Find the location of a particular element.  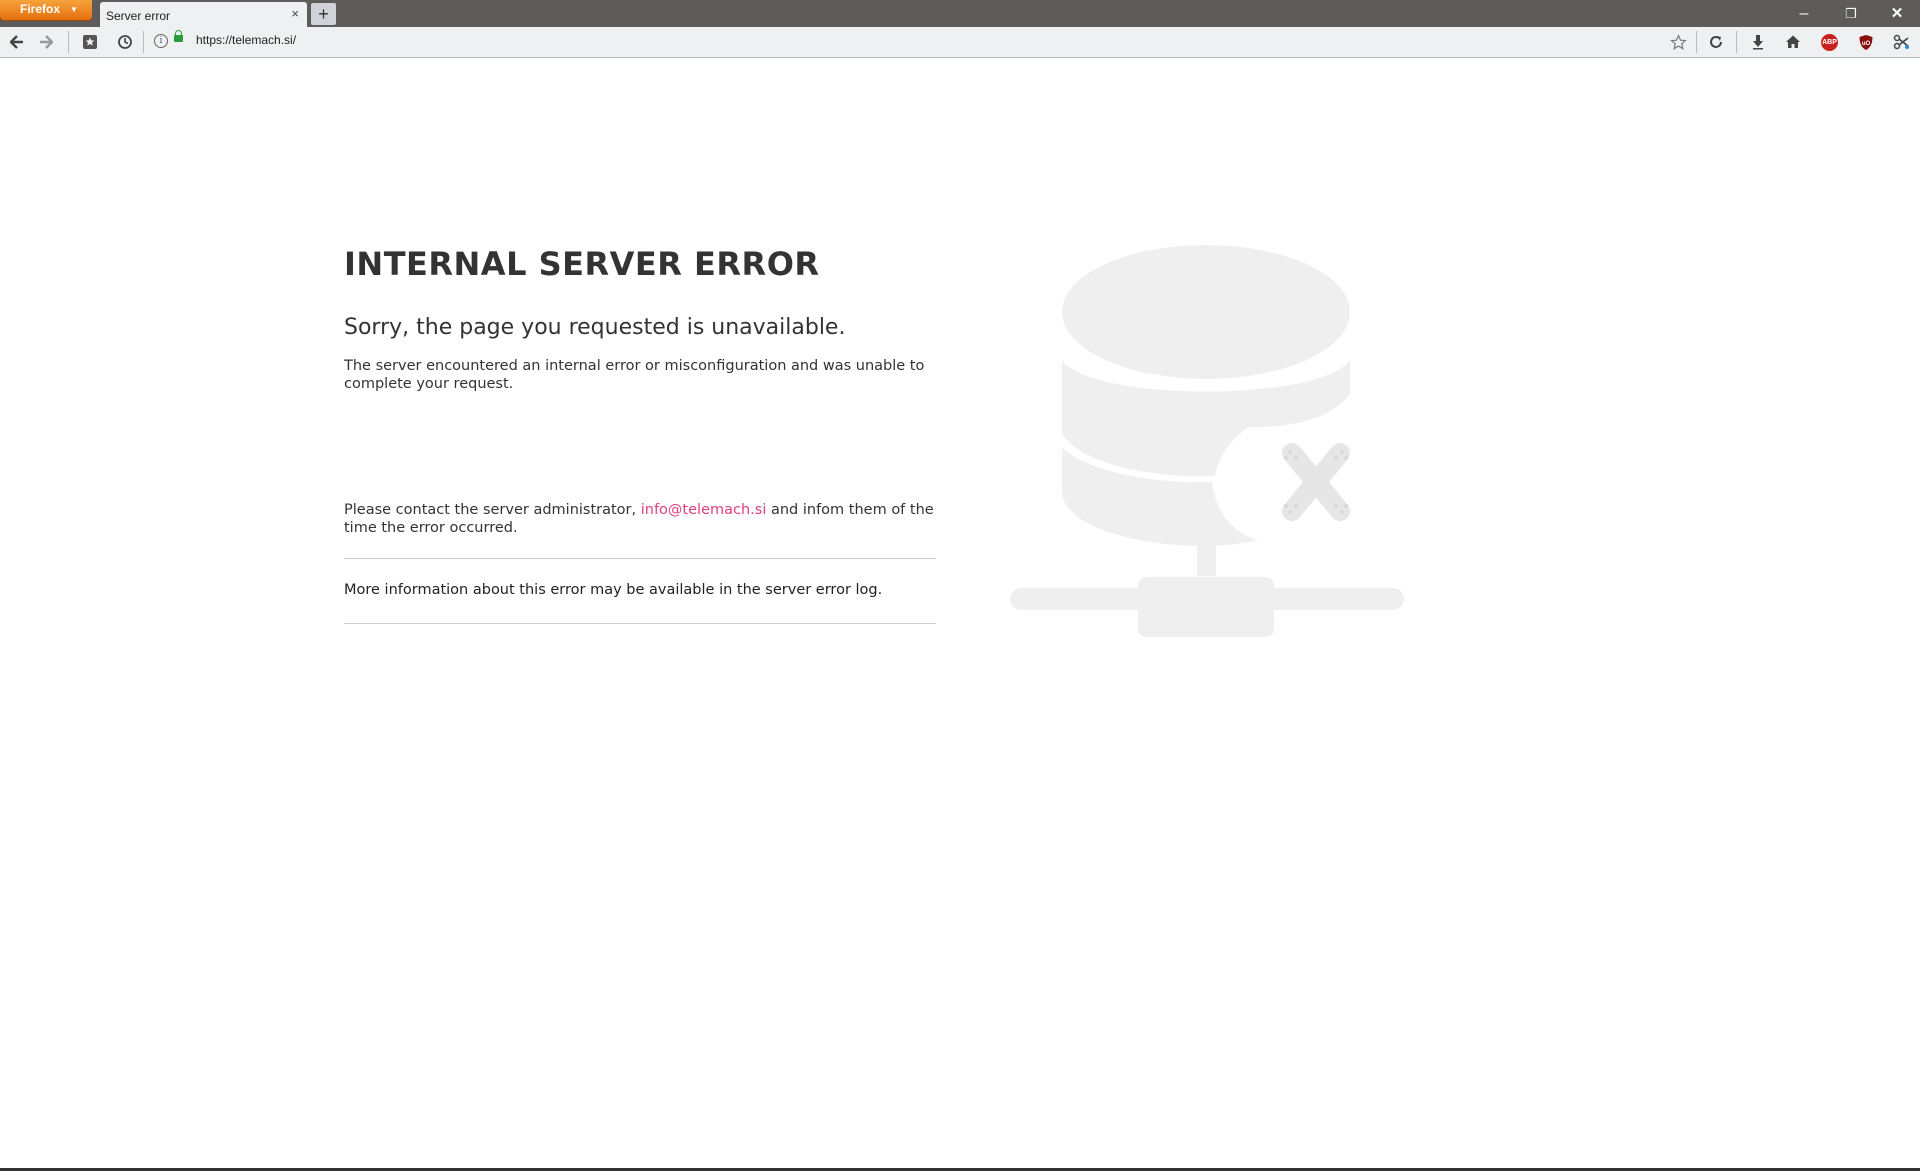

back-icon is located at coordinates (17, 42).